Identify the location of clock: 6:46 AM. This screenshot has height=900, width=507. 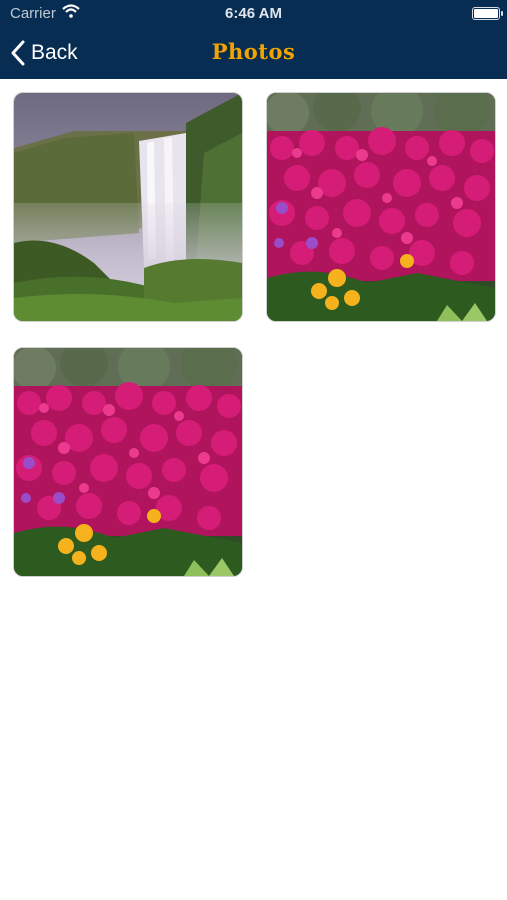
(253, 13).